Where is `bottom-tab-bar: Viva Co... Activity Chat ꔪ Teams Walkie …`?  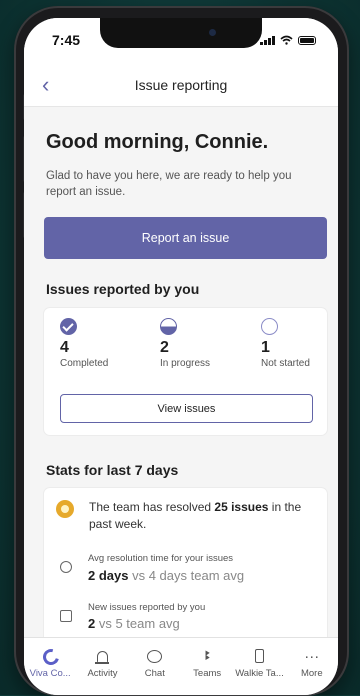
bottom-tab-bar: Viva Co... Activity Chat ꔪ Teams Walkie … is located at coordinates (181, 666).